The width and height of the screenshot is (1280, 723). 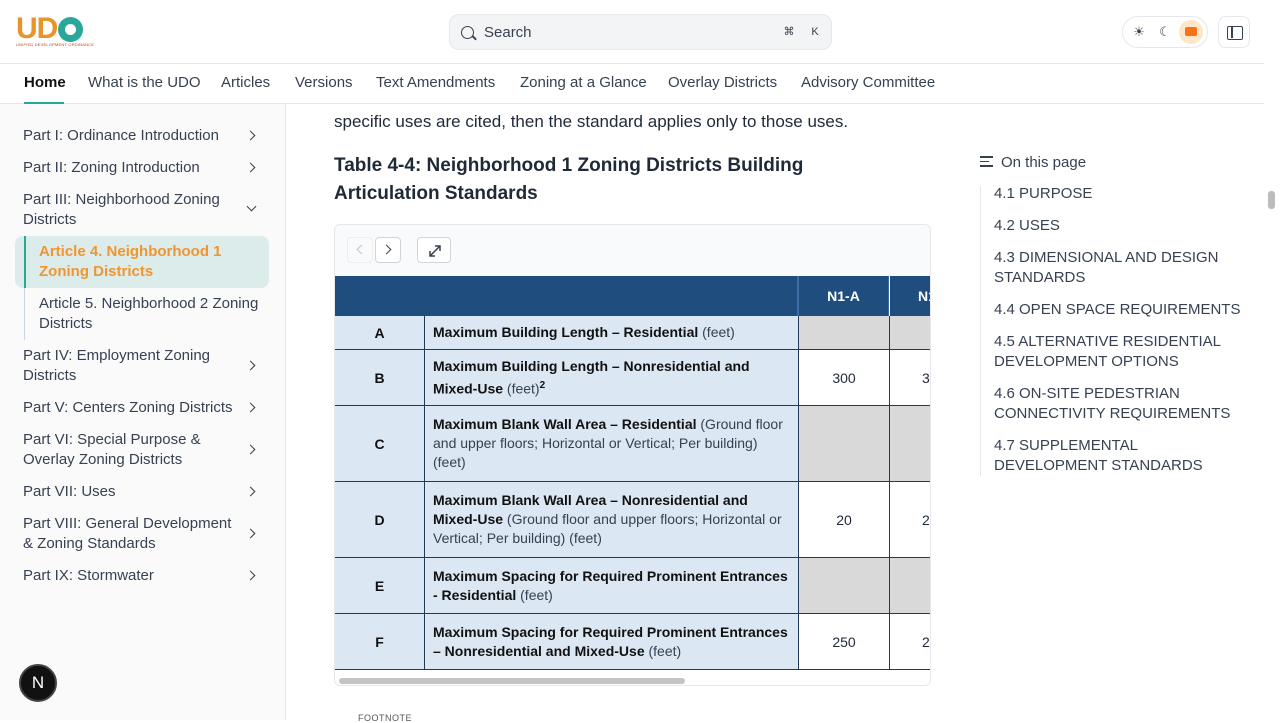 I want to click on horizontal-scrollbar, so click(x=512, y=681).